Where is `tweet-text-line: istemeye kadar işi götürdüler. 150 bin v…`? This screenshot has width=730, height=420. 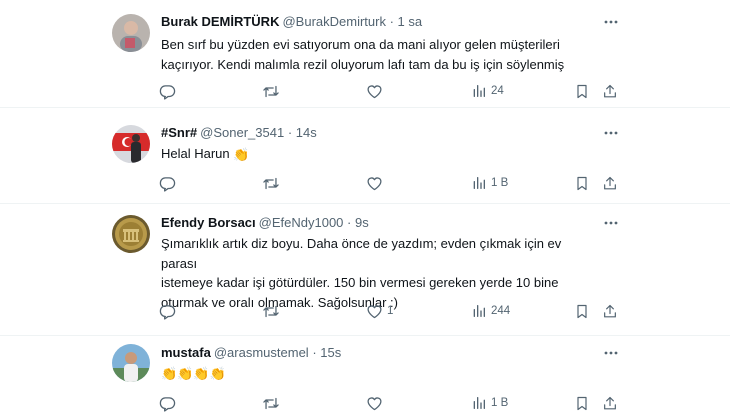 tweet-text-line: istemeye kadar işi götürdüler. 150 bin v… is located at coordinates (360, 282).